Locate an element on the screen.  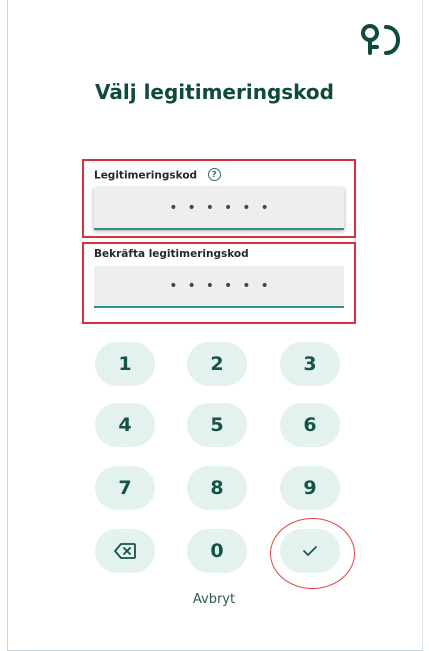
key-8: 8 is located at coordinates (217, 488).